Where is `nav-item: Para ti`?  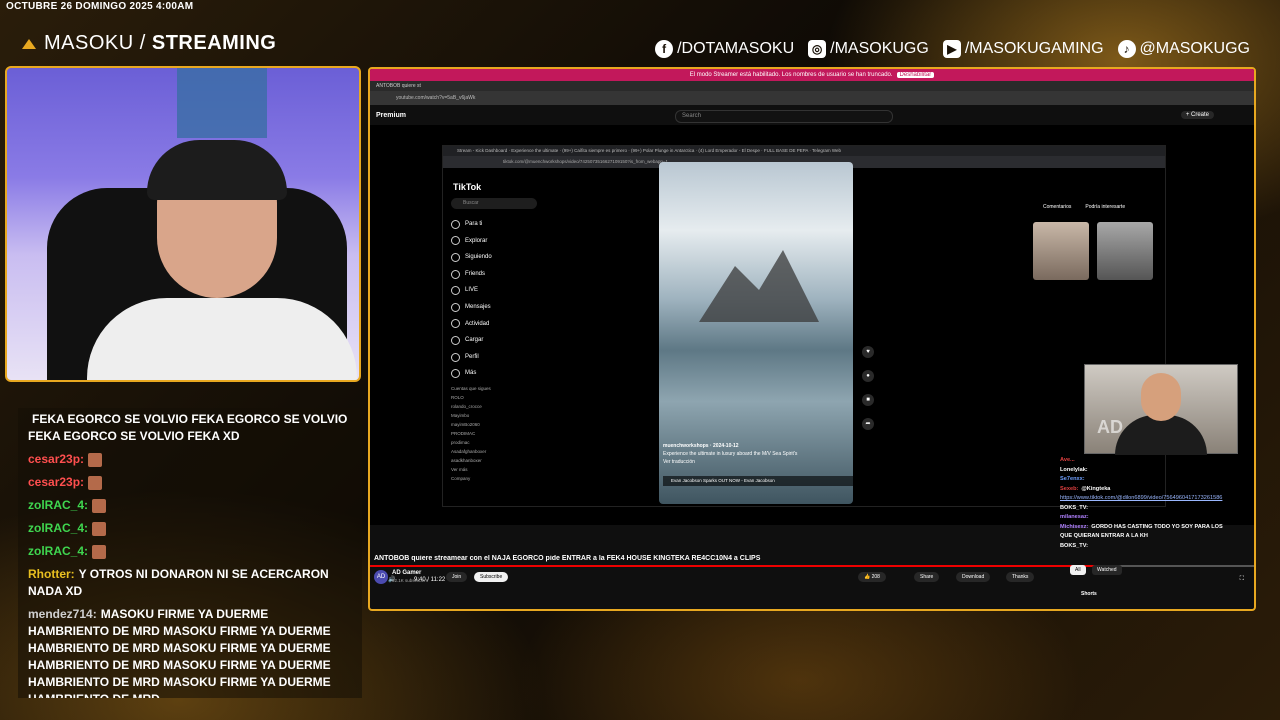
nav-item: Para ti is located at coordinates (471, 224).